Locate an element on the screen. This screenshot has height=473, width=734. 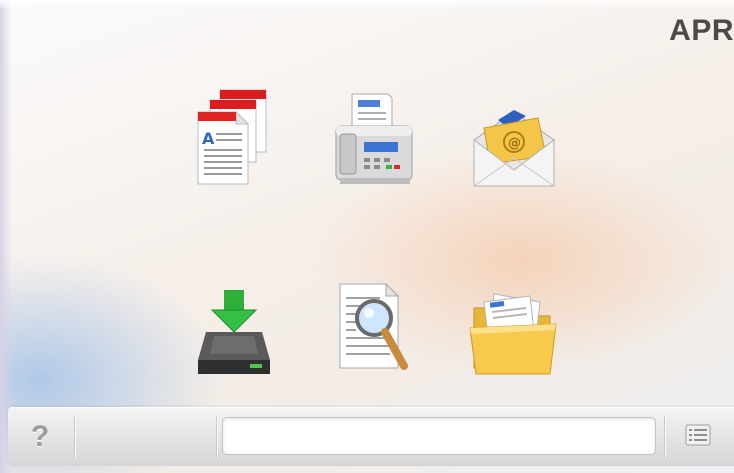
brand-label: APR is located at coordinates (701, 30).